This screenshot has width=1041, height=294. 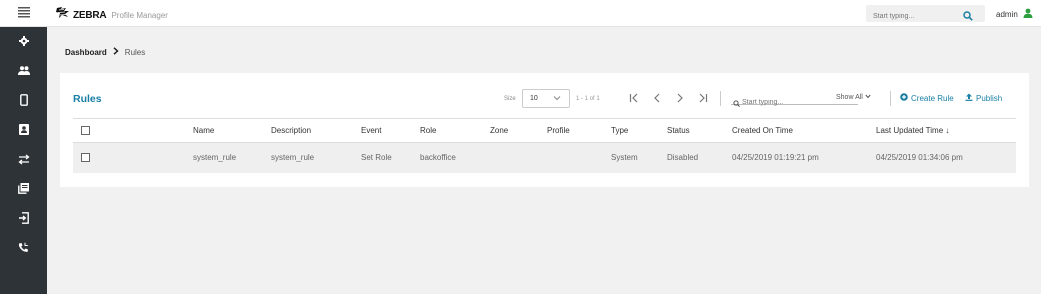 What do you see at coordinates (1007, 14) in the screenshot?
I see `username: admin` at bounding box center [1007, 14].